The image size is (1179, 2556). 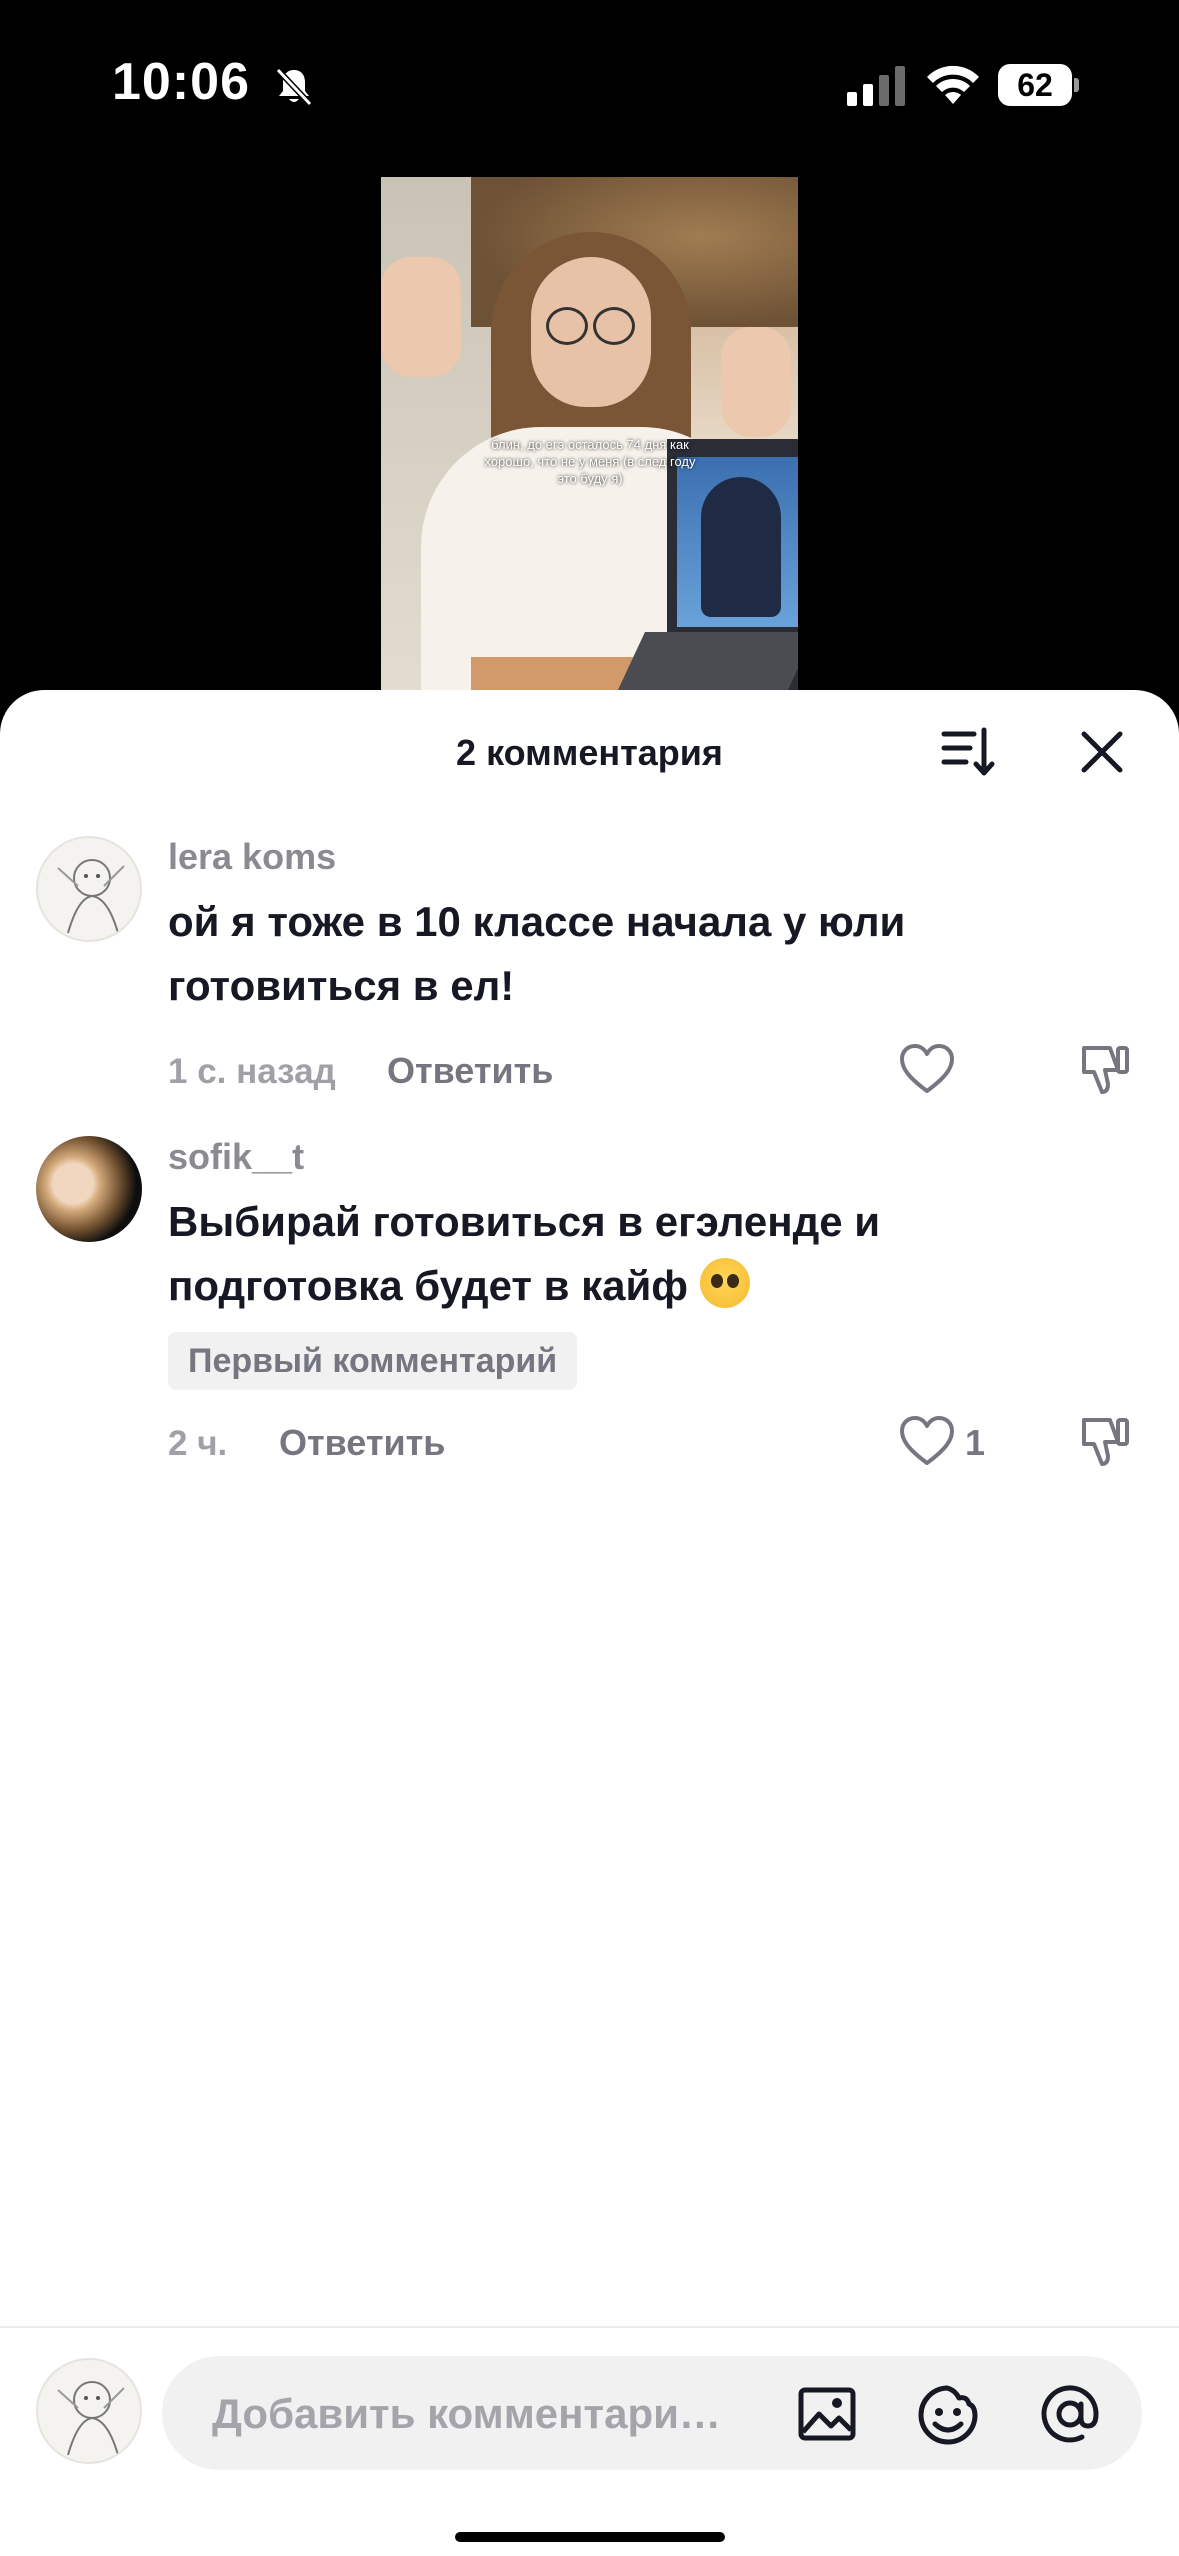 I want to click on comments-count-title: 2 комментария, so click(x=589, y=752).